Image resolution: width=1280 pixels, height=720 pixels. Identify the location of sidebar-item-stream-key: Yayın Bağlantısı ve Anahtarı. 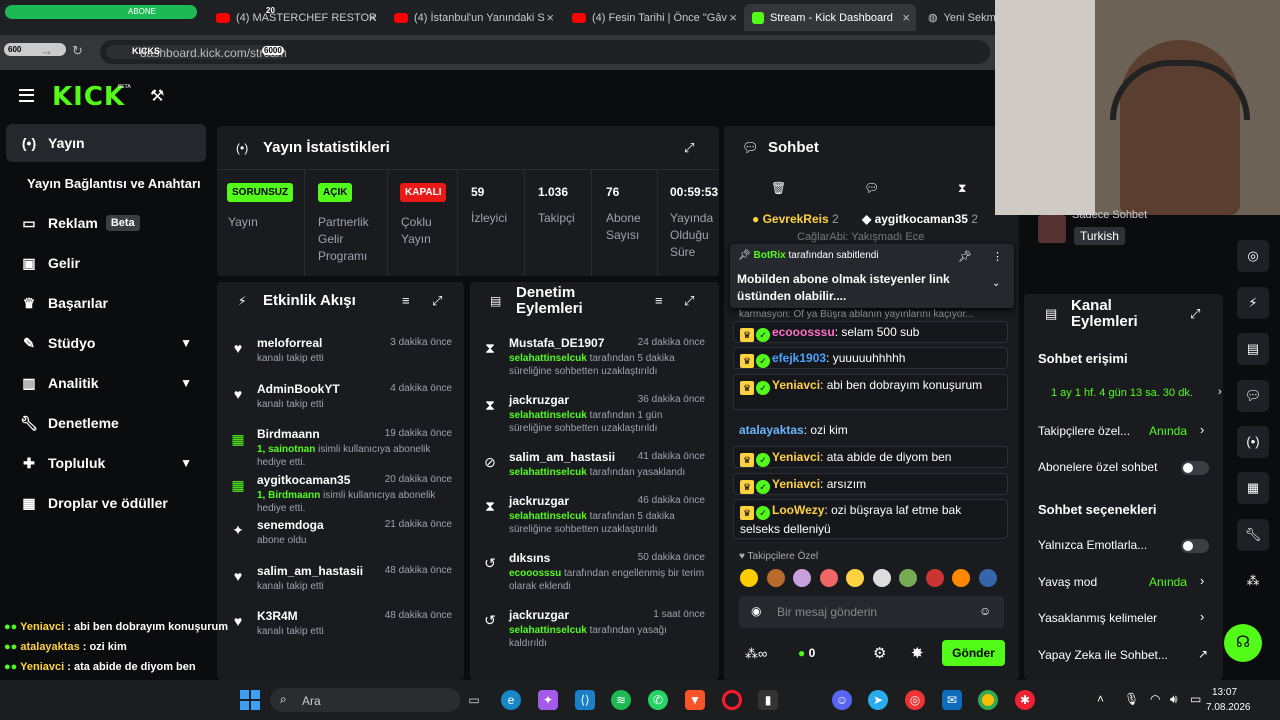
(127, 183).